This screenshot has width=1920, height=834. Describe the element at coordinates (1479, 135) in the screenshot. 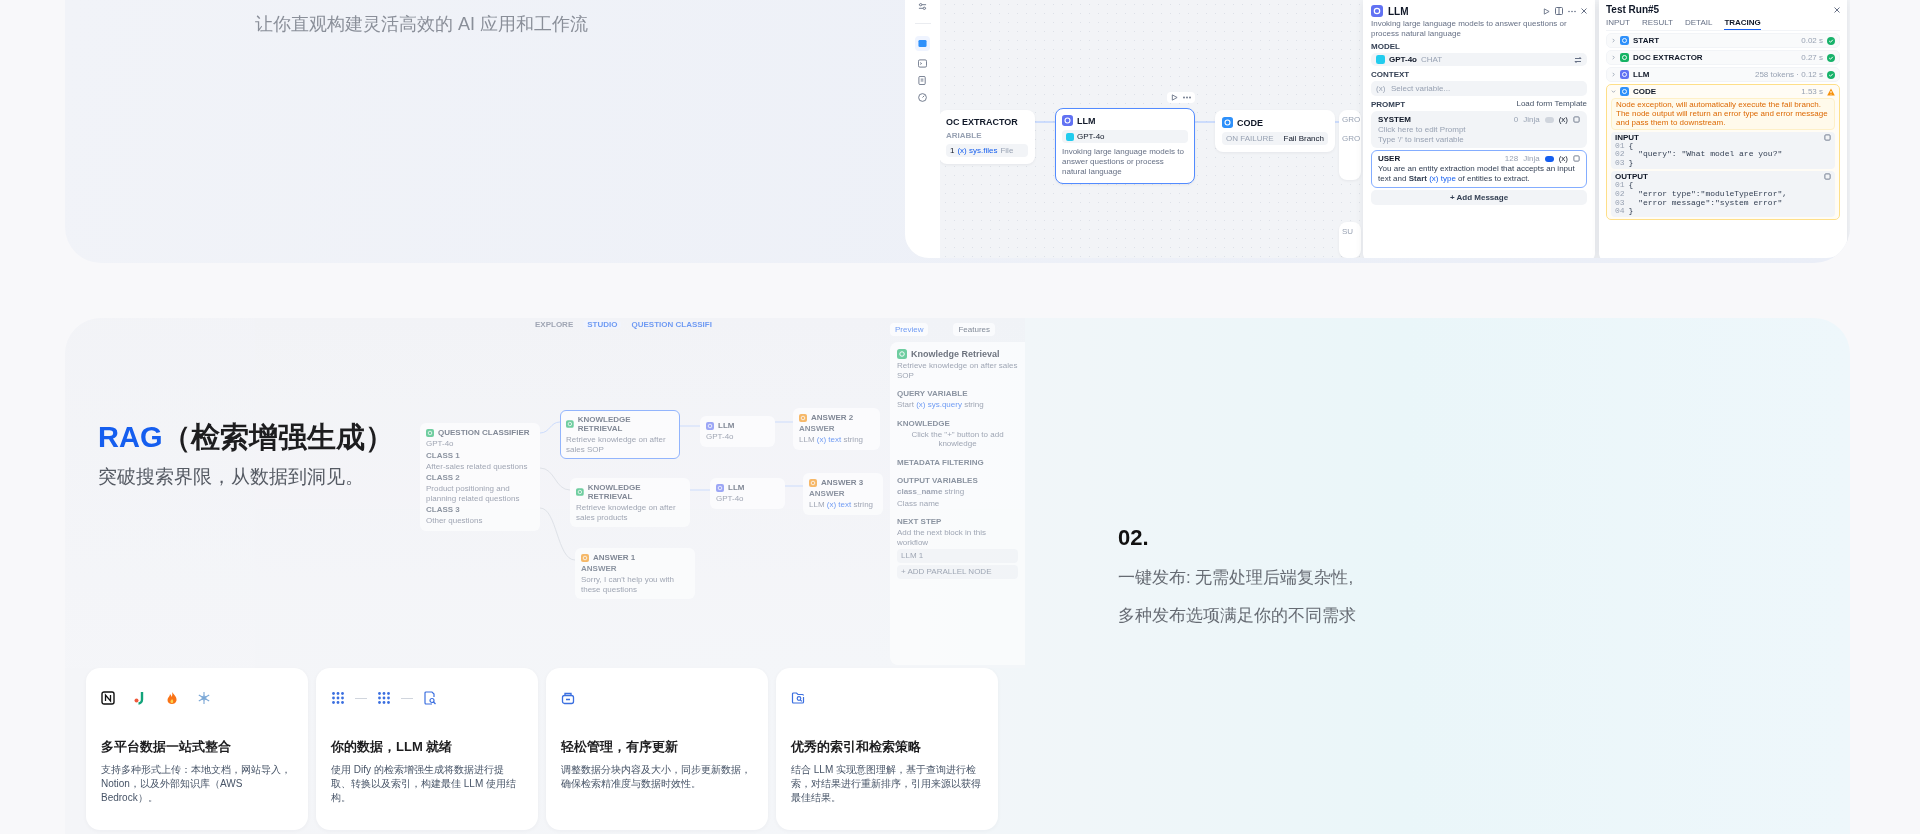

I see `prompt-input: Click here to edit Prompt Type '/' to insert variable` at that location.